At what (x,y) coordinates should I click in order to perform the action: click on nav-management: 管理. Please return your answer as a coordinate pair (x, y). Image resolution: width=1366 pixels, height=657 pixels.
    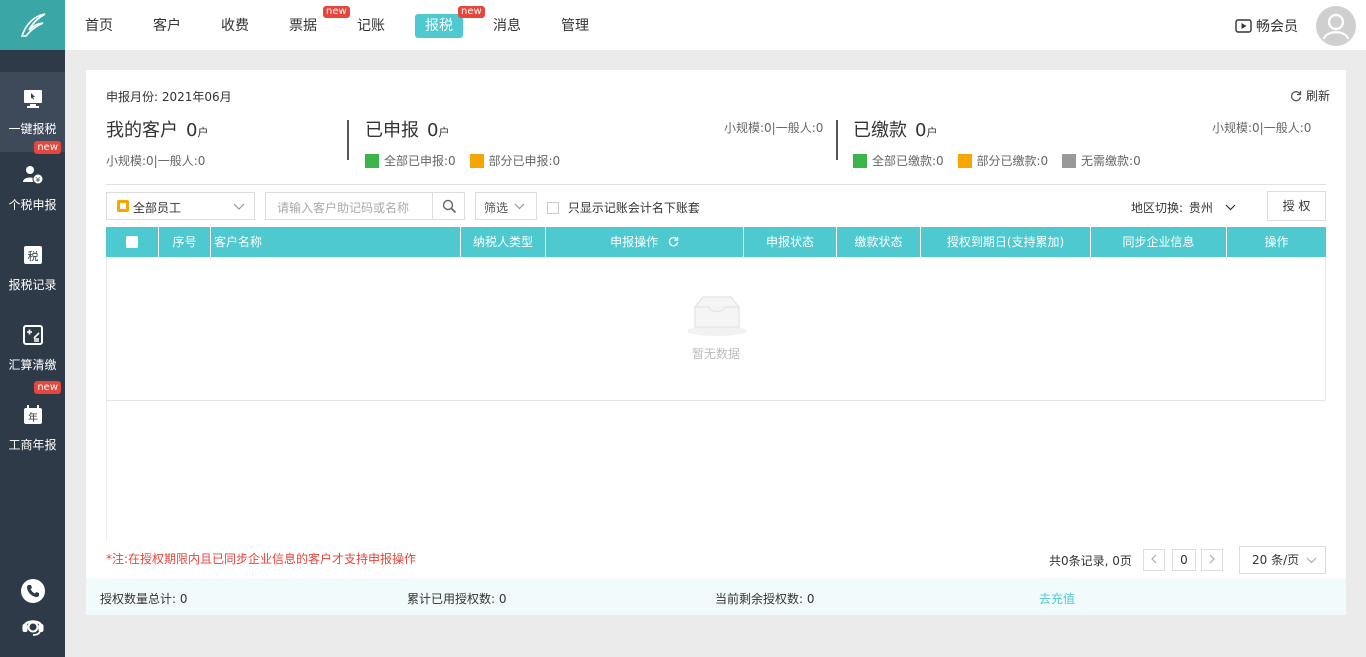
    Looking at the image, I should click on (575, 26).